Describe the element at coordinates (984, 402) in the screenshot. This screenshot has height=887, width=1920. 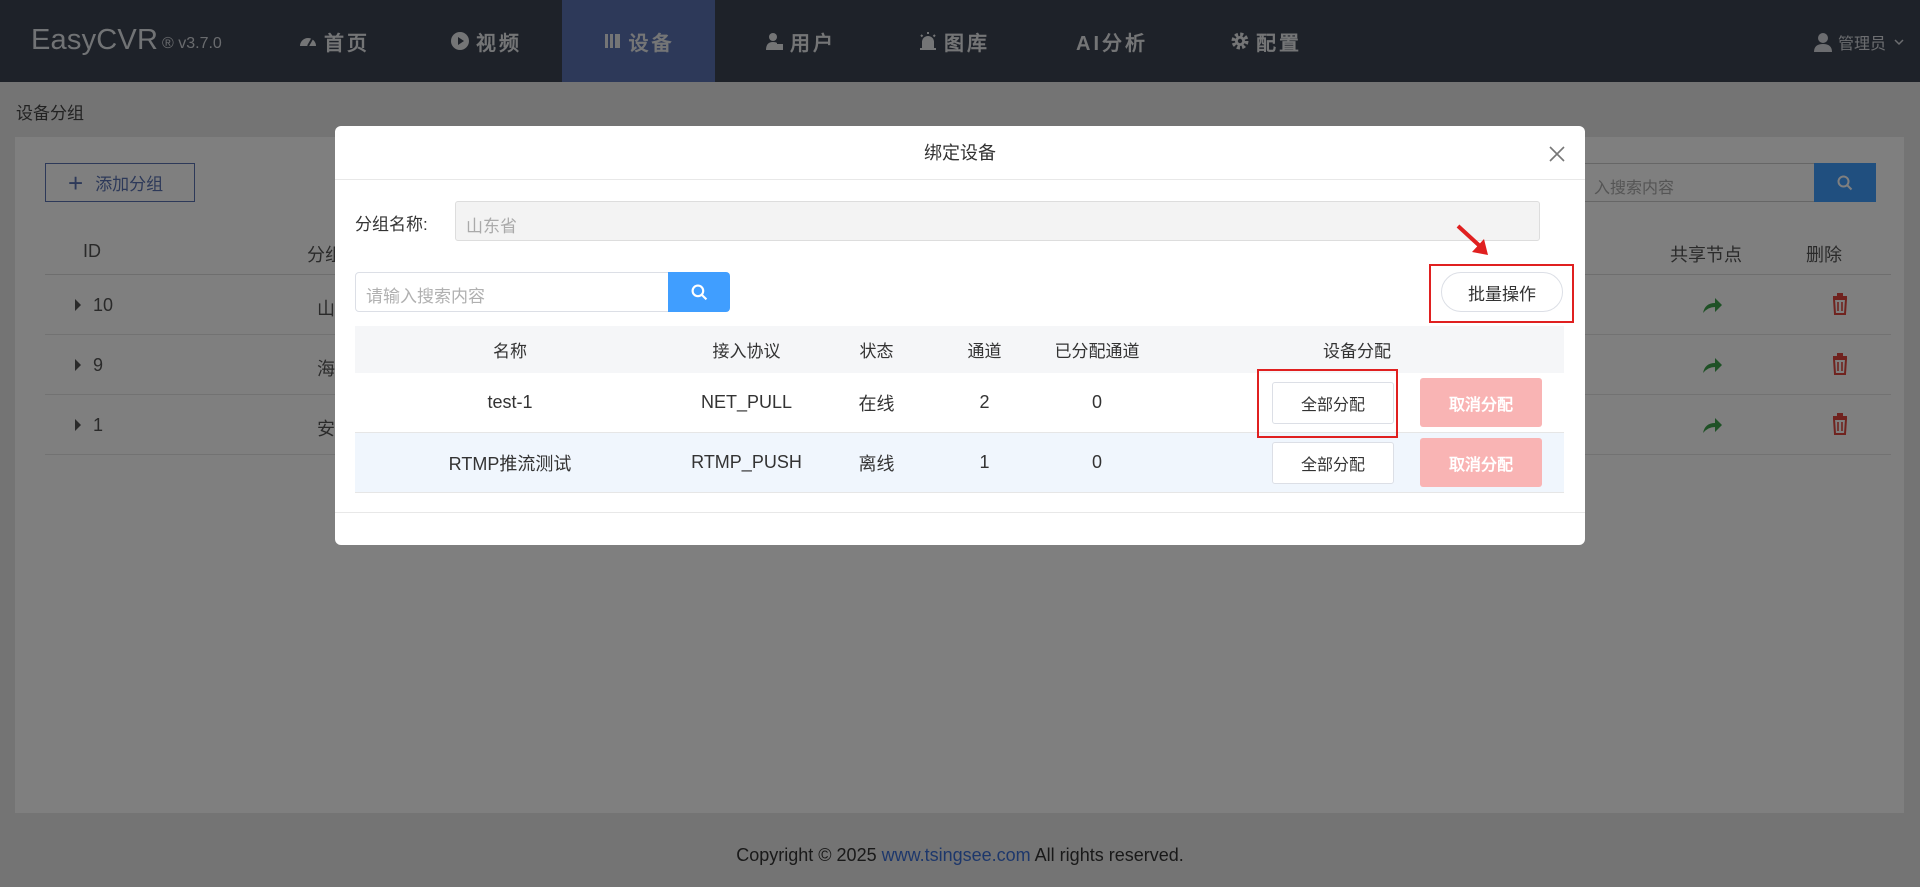
I see `device-channels: 2` at that location.